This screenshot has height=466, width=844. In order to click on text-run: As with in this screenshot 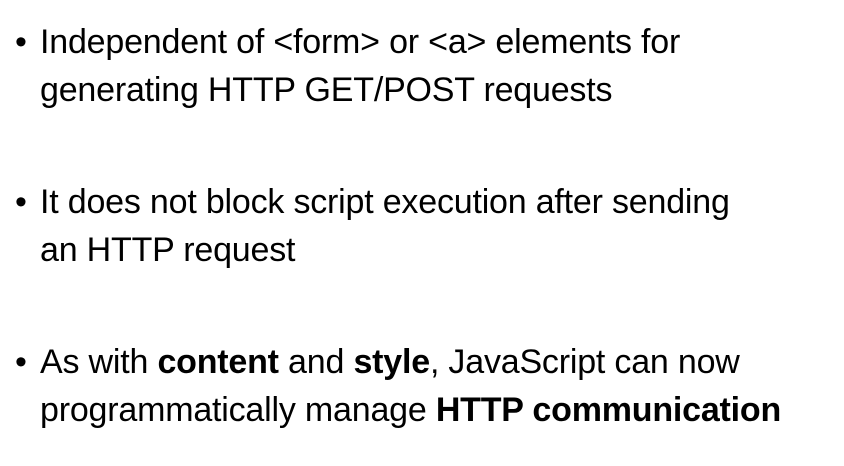, I will do `click(99, 362)`.